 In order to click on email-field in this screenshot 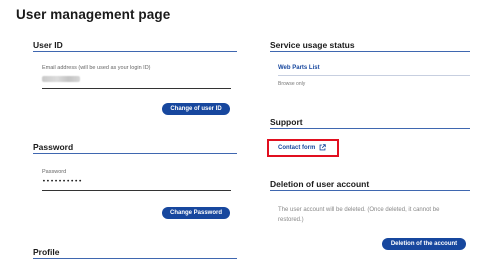, I will do `click(136, 88)`.